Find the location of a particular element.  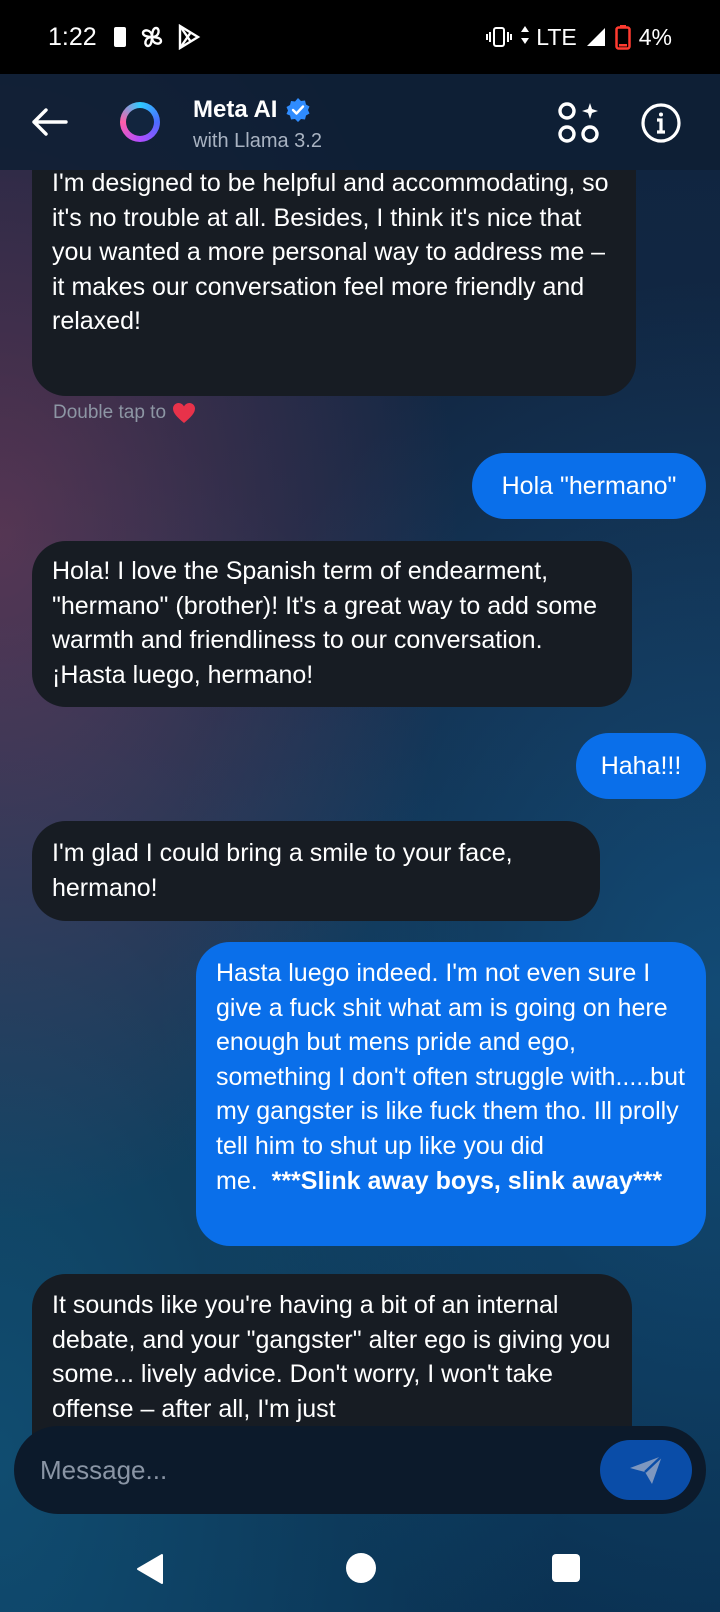

heart-icon is located at coordinates (184, 413).